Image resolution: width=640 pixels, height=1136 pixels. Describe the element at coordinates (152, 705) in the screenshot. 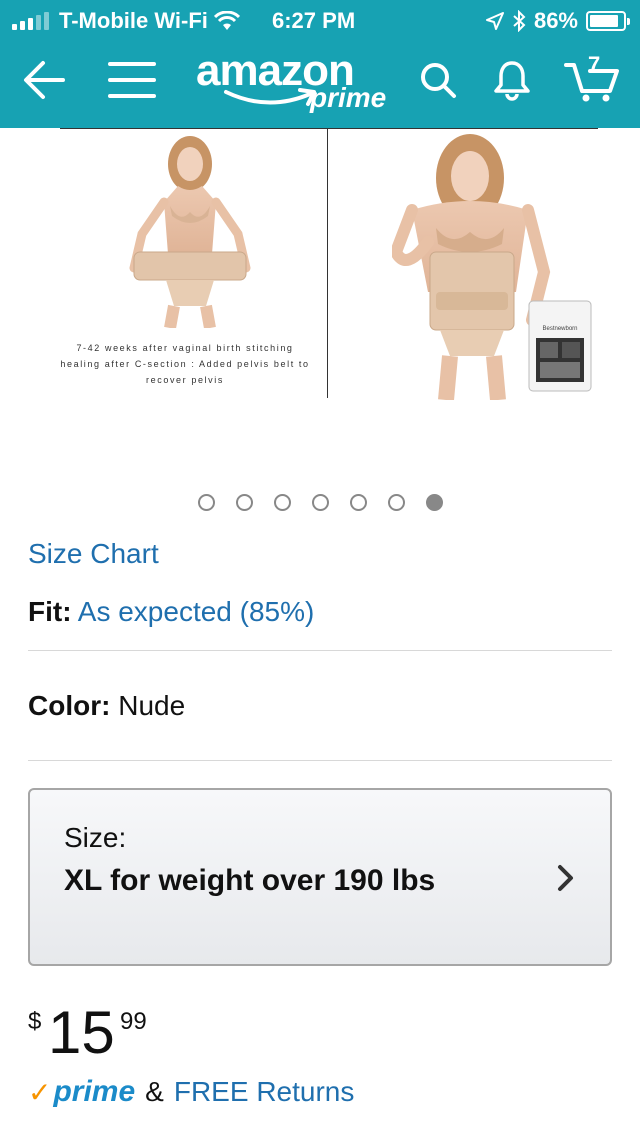

I see `color-value: Nude` at that location.